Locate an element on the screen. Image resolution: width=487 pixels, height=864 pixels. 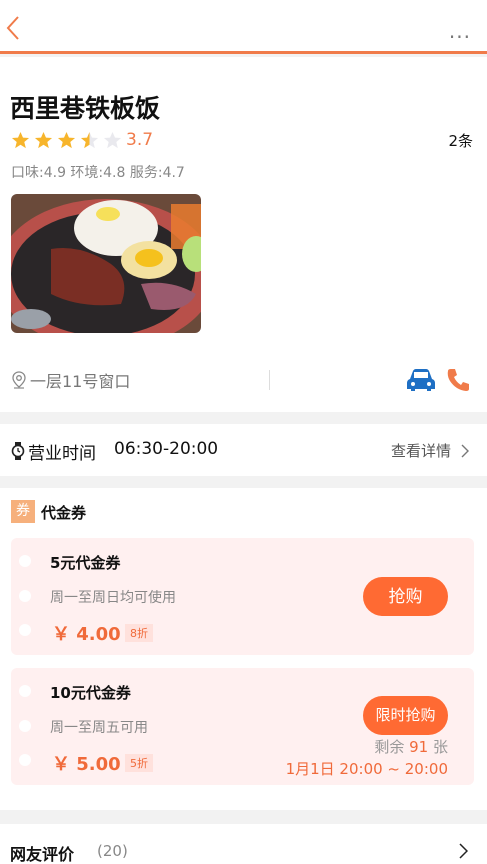
voucher-name: 10元代金券 is located at coordinates (90, 693).